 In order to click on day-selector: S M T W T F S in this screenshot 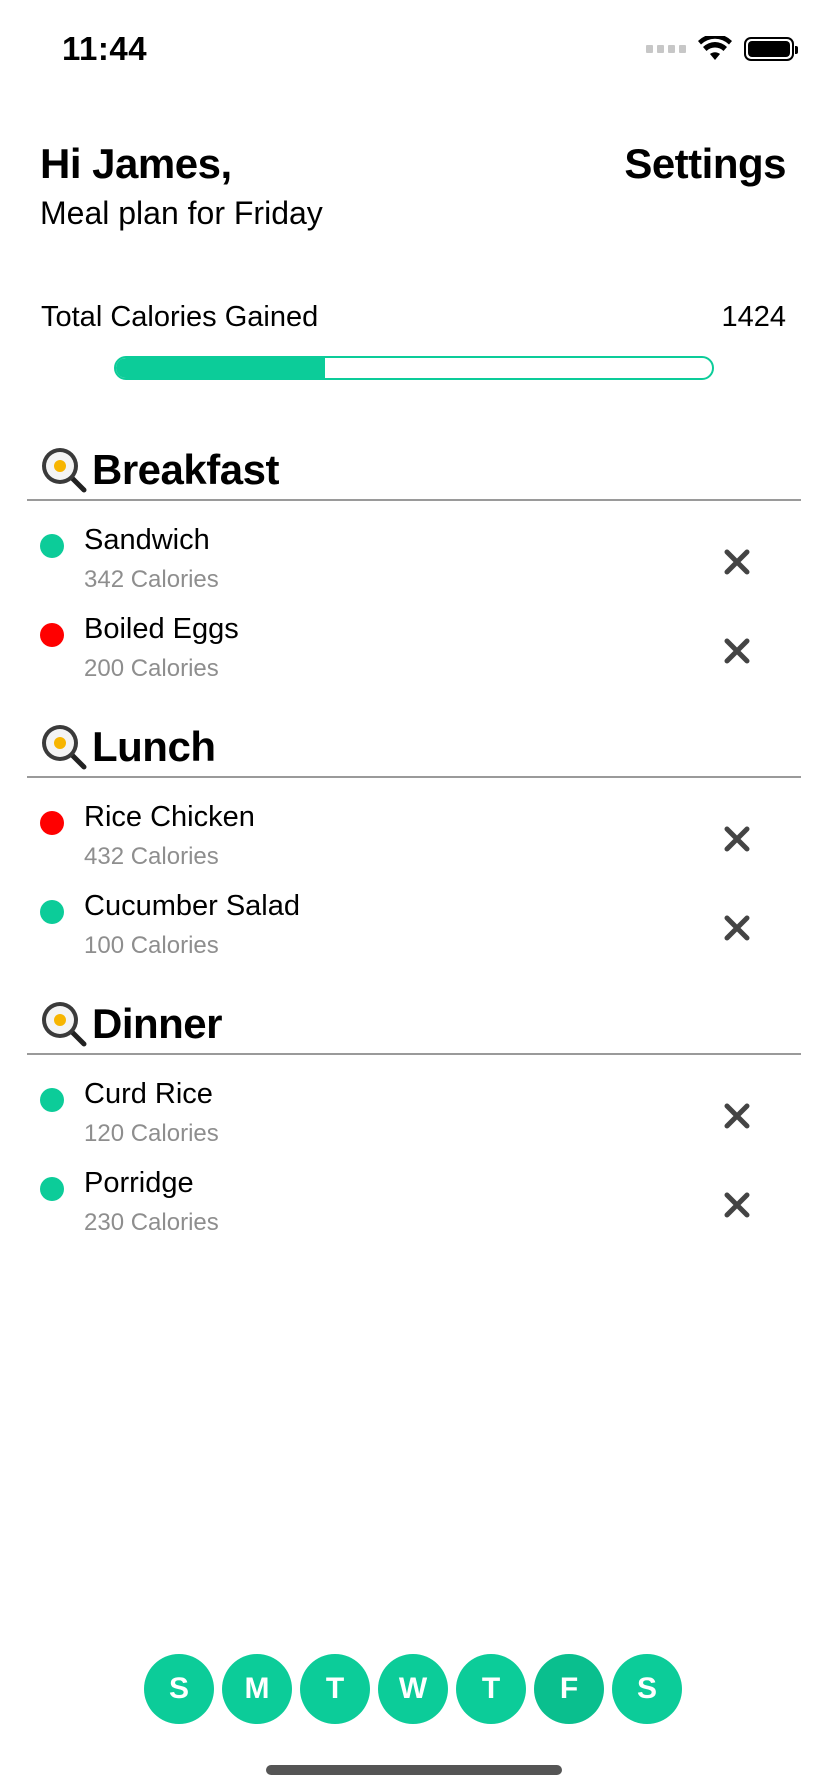, I will do `click(413, 1689)`.